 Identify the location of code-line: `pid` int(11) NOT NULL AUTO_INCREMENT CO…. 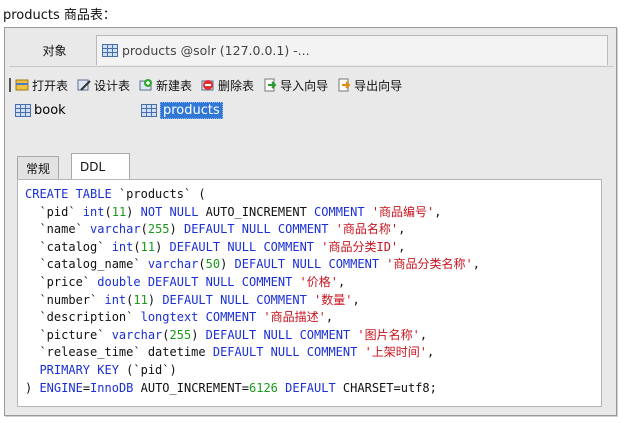
(313, 213).